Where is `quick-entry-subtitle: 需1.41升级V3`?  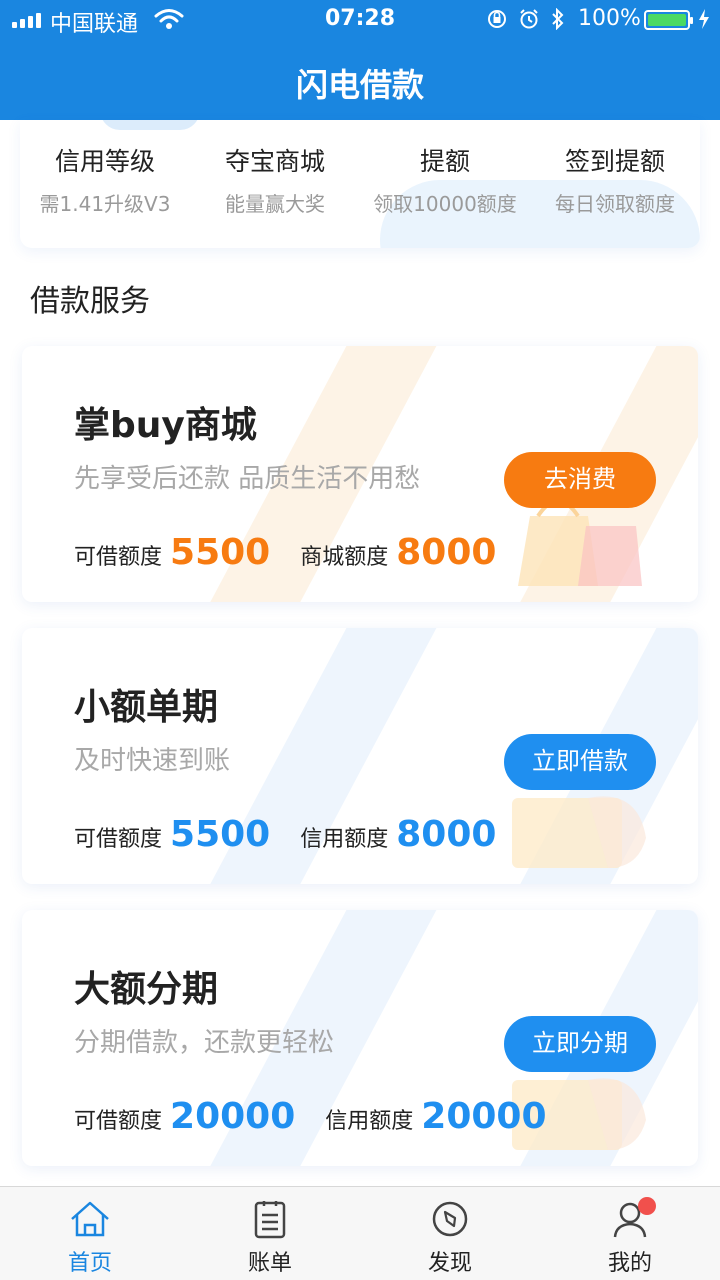 quick-entry-subtitle: 需1.41升级V3 is located at coordinates (105, 204).